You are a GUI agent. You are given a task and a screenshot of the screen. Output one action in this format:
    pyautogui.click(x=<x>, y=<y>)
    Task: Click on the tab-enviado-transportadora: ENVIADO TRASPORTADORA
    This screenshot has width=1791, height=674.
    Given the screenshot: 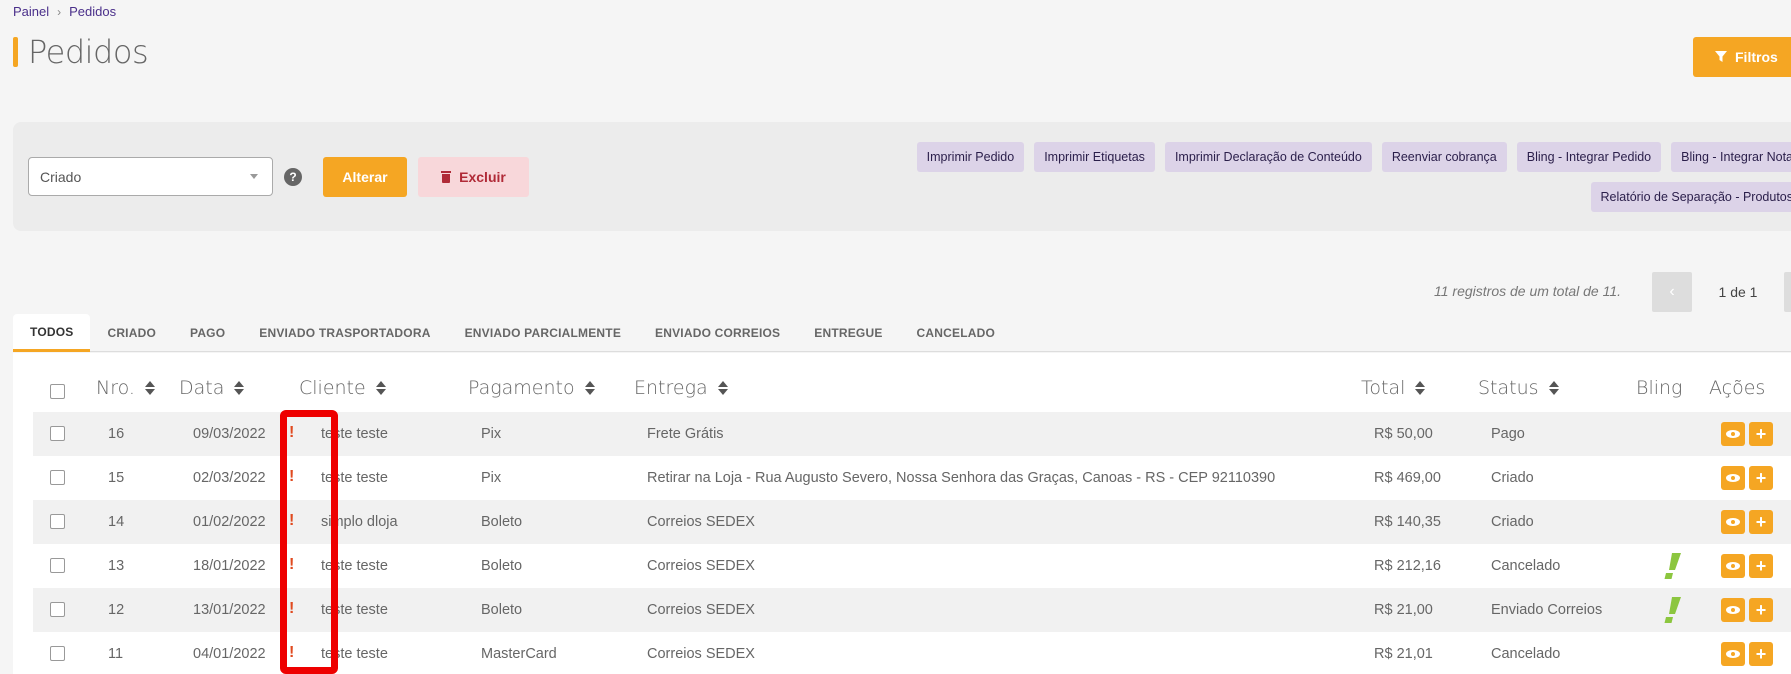 What is the action you would take?
    pyautogui.click(x=344, y=333)
    